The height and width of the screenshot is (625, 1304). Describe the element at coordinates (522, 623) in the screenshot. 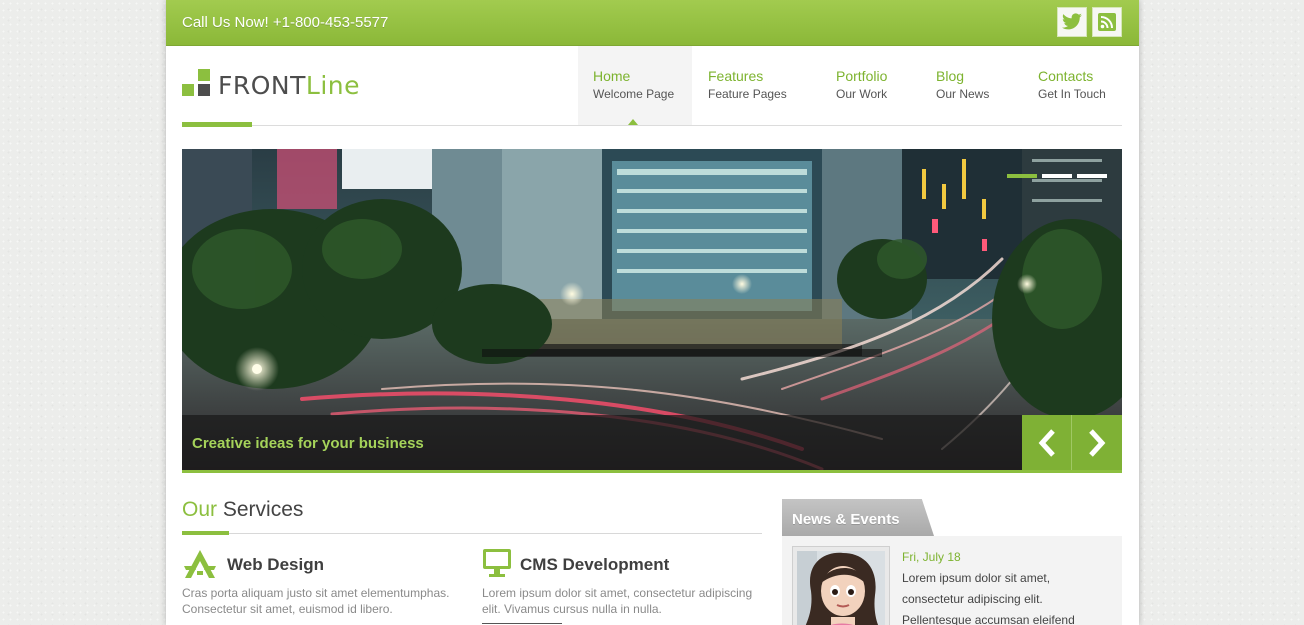

I see `read-more-underline` at that location.